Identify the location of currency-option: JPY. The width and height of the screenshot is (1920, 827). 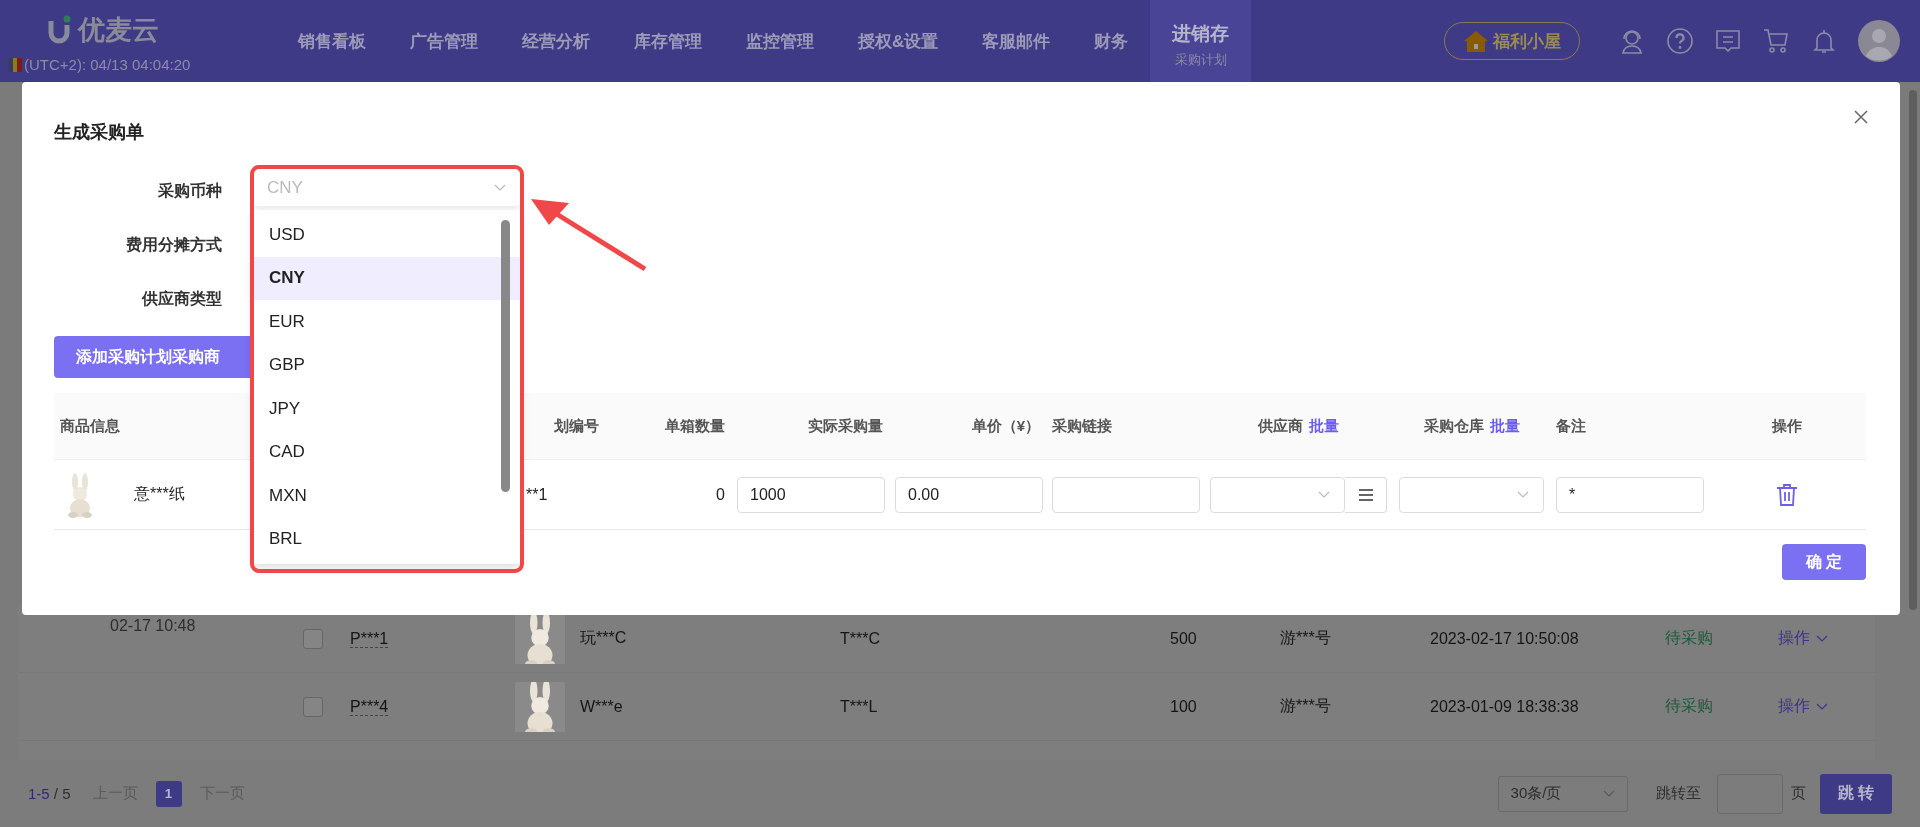
(386, 409).